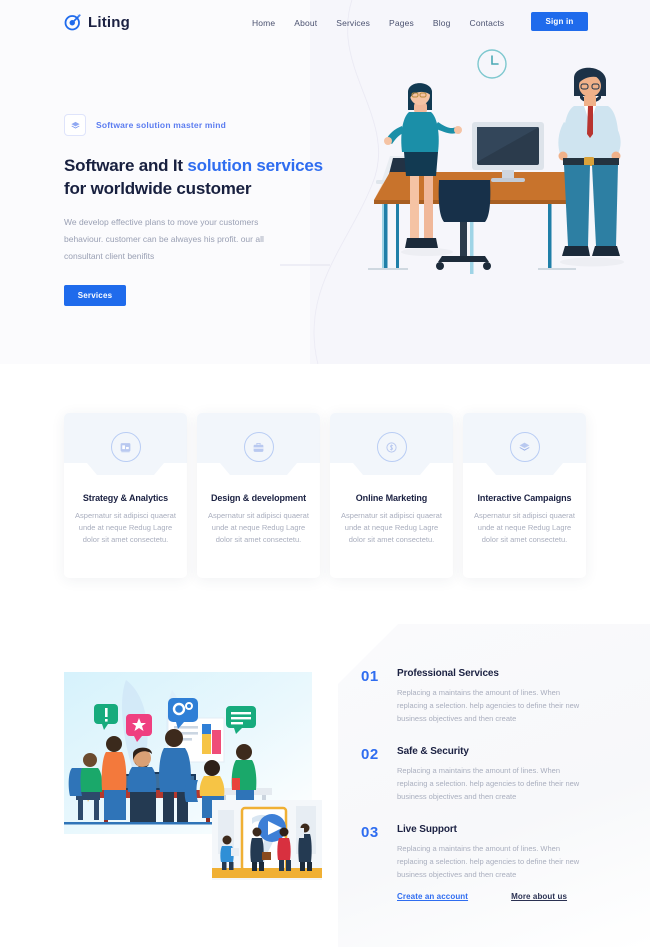 The image size is (650, 947). What do you see at coordinates (496, 161) in the screenshot?
I see `office-team-desk-illustration` at bounding box center [496, 161].